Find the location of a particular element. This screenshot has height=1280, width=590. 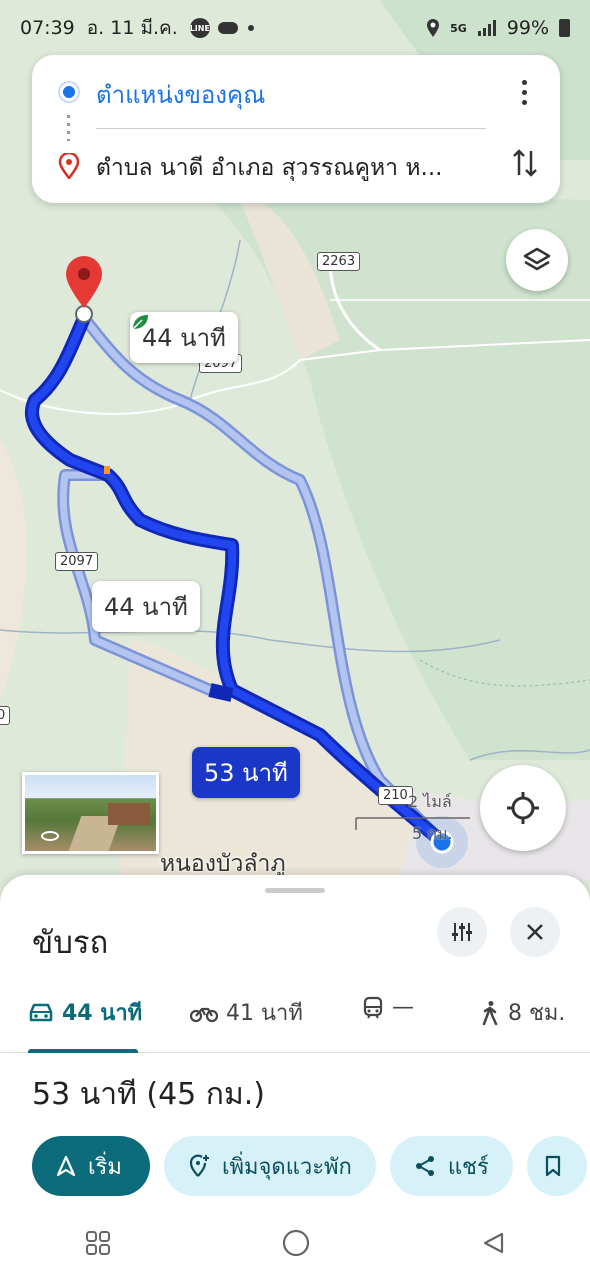

swap-icon is located at coordinates (525, 163).